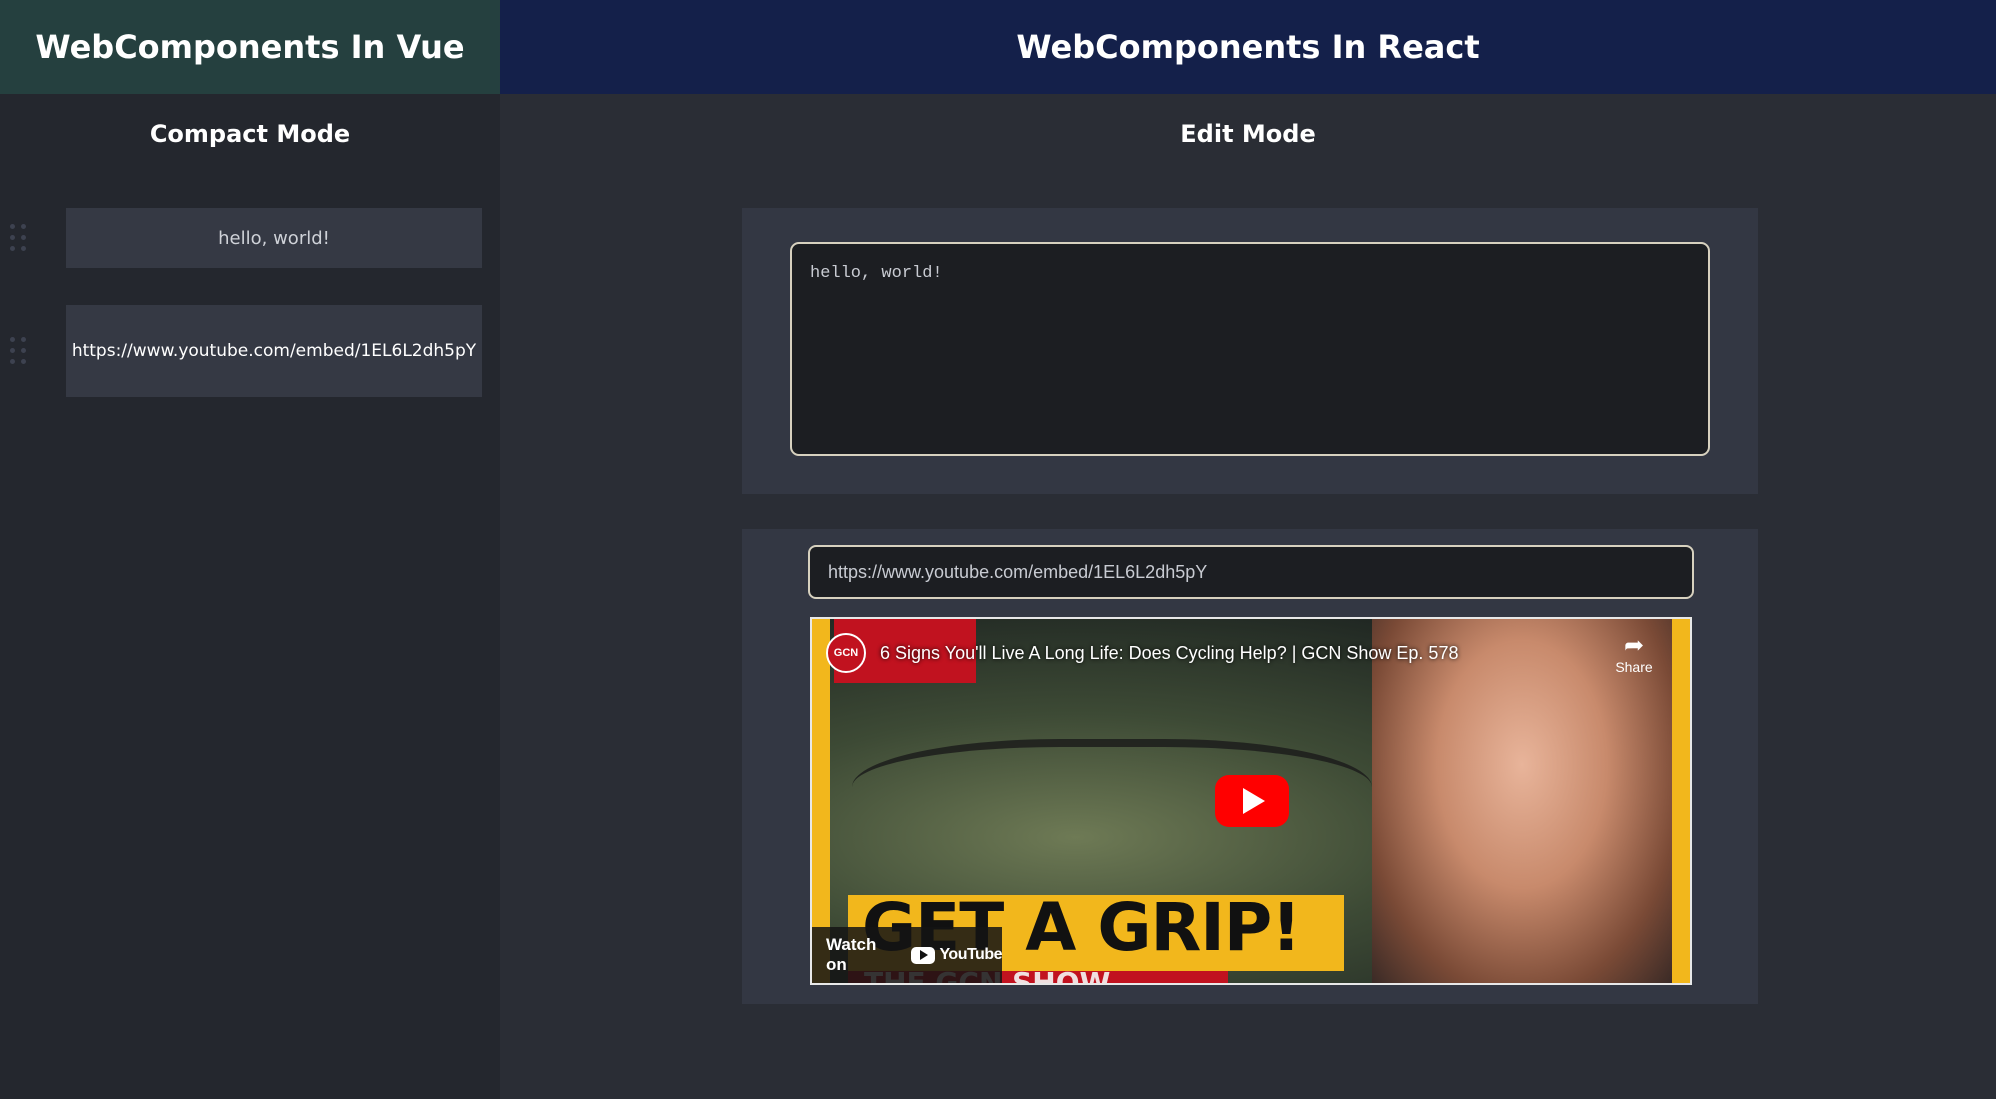 The image size is (1996, 1099). I want to click on edit-mode-title: Edit Mode, so click(1248, 134).